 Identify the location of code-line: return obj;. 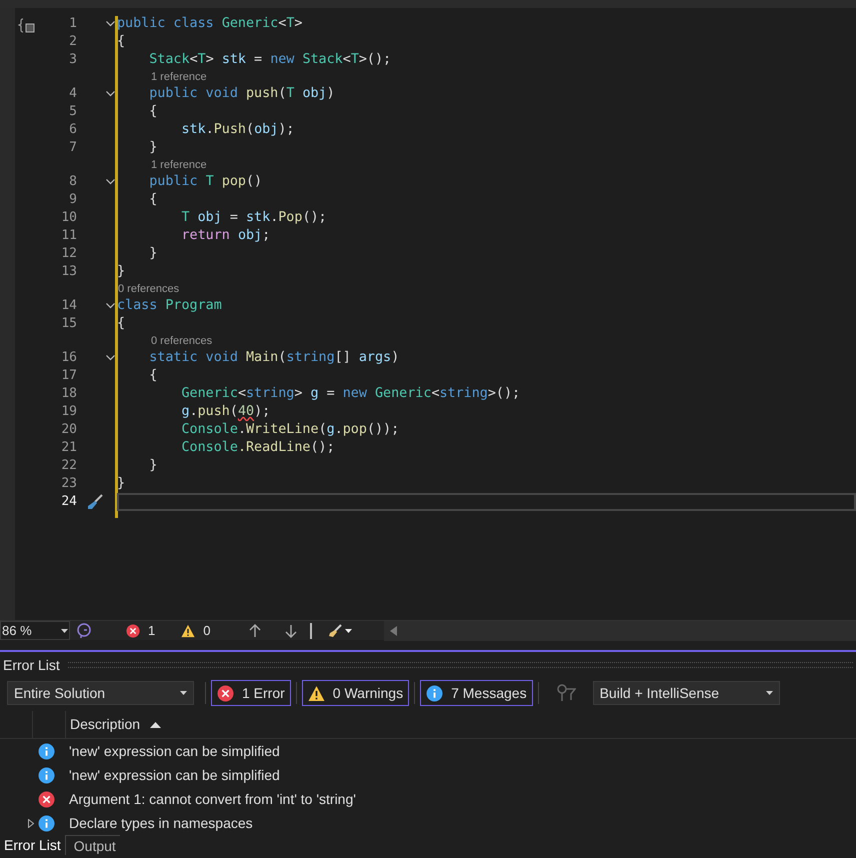
(225, 235).